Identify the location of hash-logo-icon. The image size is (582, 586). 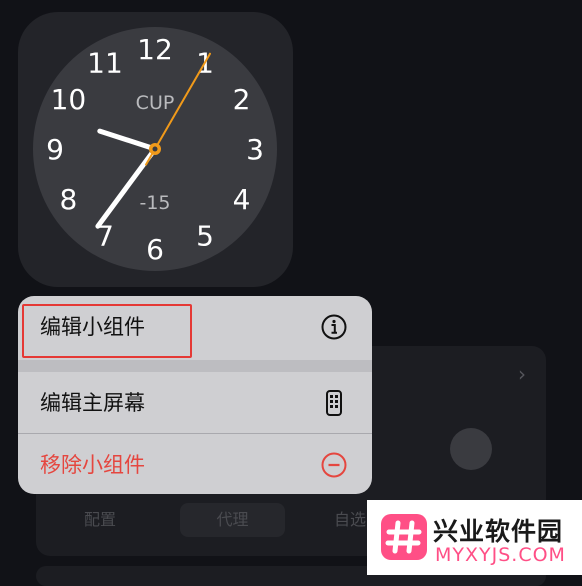
(403, 537).